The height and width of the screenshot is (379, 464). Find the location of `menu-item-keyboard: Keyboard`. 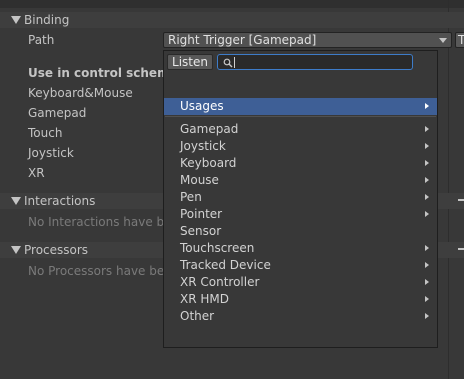

menu-item-keyboard: Keyboard is located at coordinates (300, 163).